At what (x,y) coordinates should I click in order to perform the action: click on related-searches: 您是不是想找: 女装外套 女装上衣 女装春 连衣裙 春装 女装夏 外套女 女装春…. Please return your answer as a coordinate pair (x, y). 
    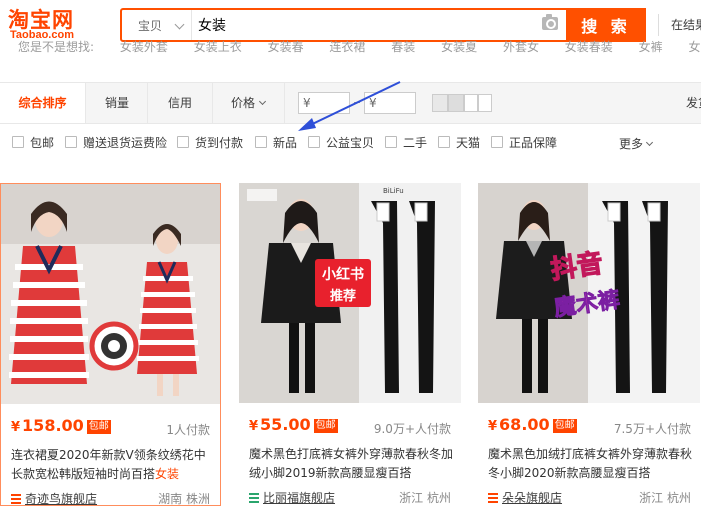
    Looking at the image, I should click on (359, 49).